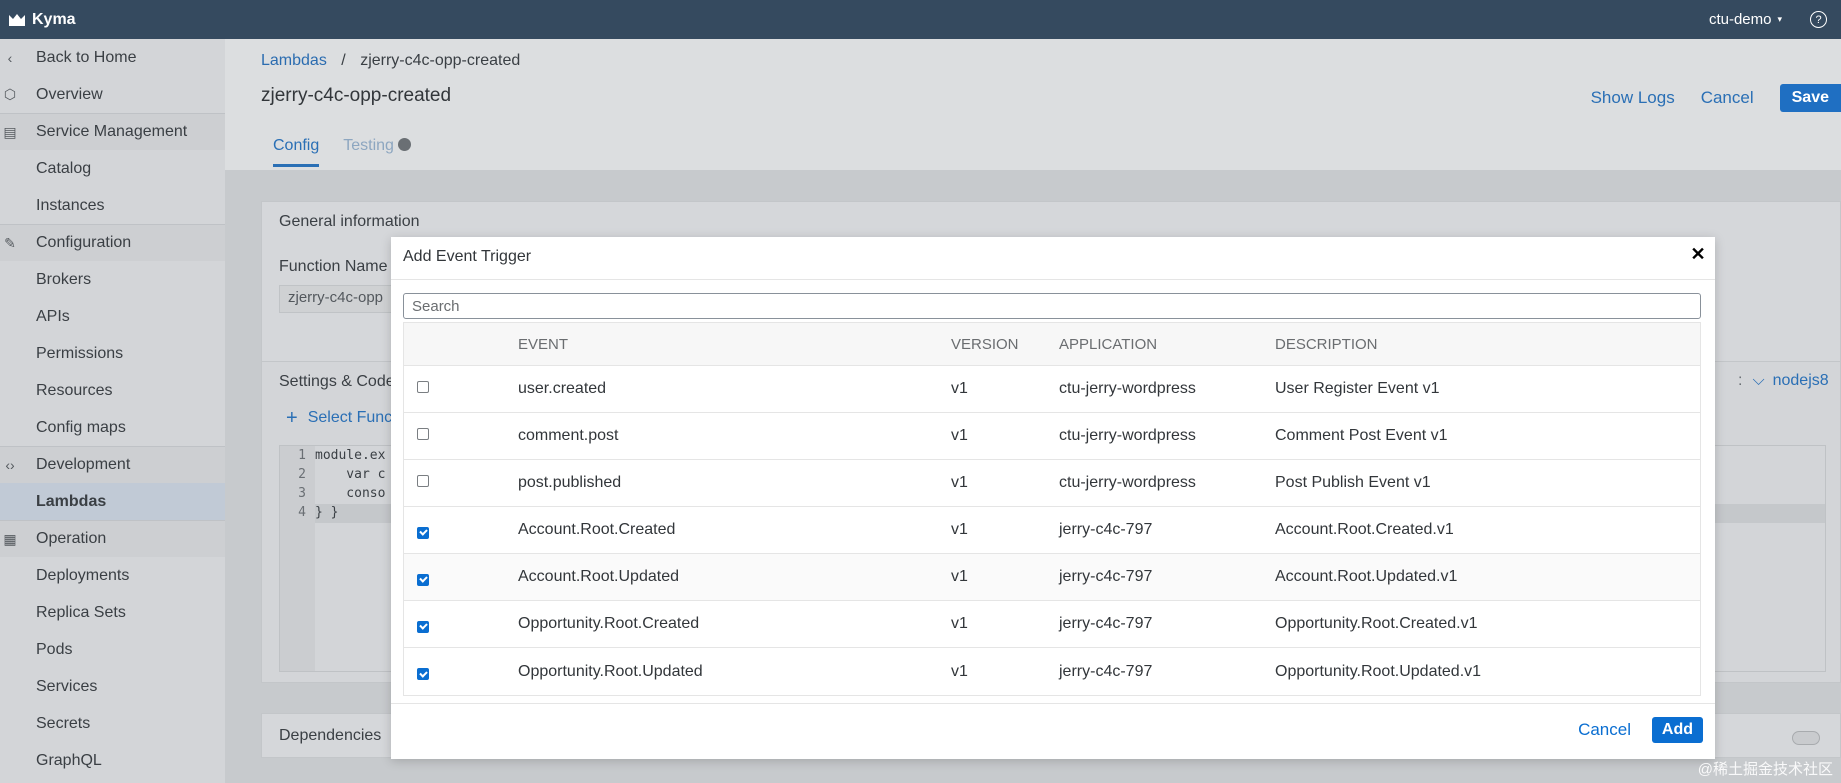  I want to click on dialog-cancel-button: Cancel, so click(1604, 730).